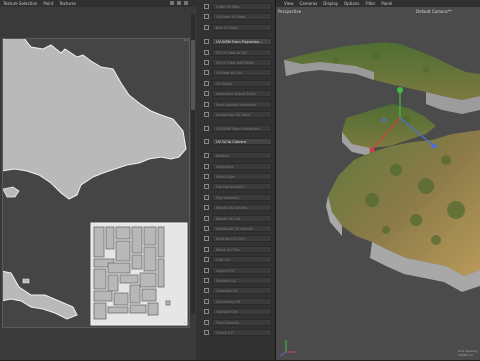 The width and height of the screenshot is (480, 361). Describe the element at coordinates (386, 3) in the screenshot. I see `menu-panel: Panel` at that location.